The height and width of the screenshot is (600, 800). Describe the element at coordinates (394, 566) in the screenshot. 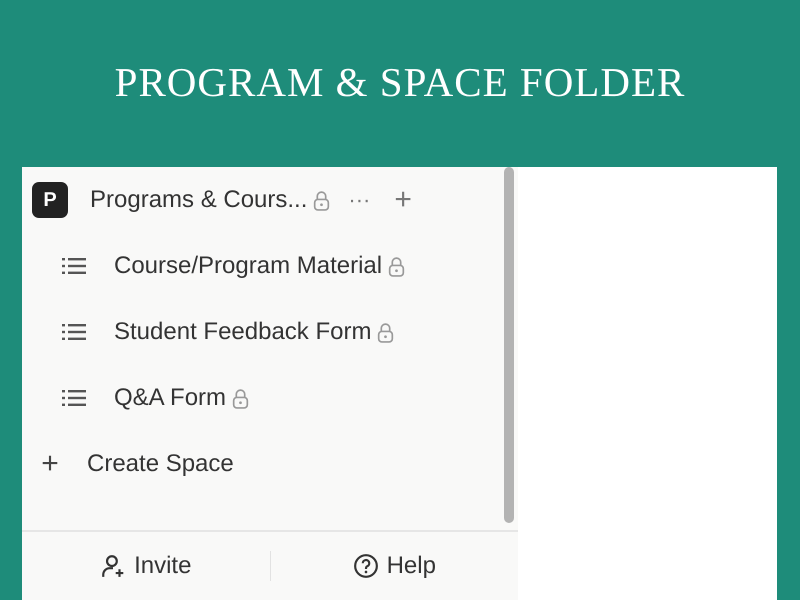

I see `help-button: Help` at that location.